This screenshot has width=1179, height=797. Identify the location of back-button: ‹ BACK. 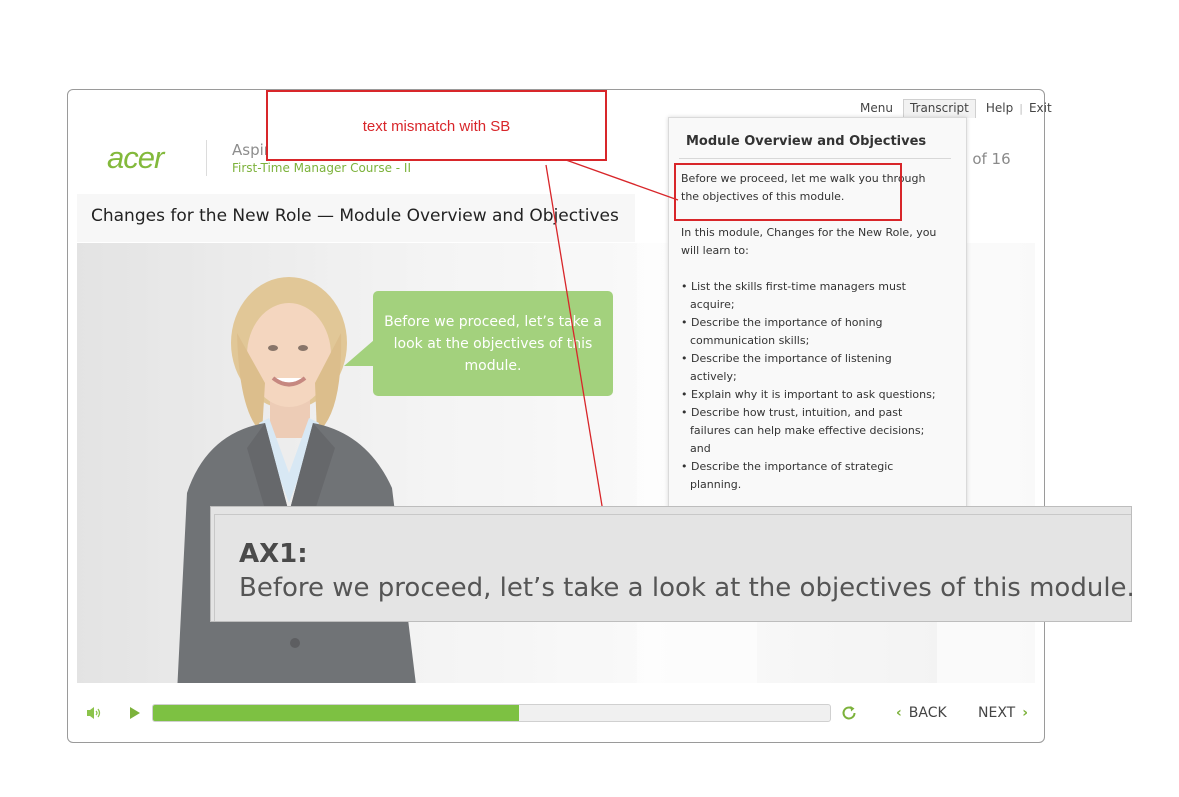
(921, 713).